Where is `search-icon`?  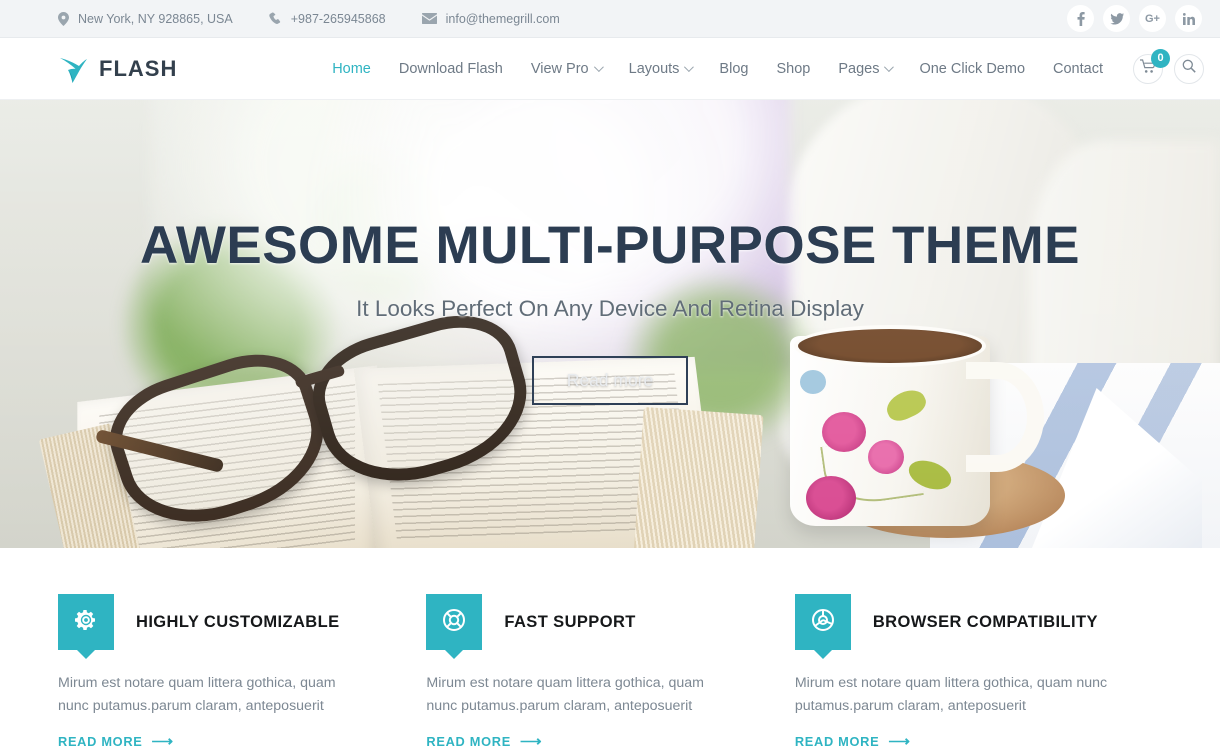
search-icon is located at coordinates (1189, 68).